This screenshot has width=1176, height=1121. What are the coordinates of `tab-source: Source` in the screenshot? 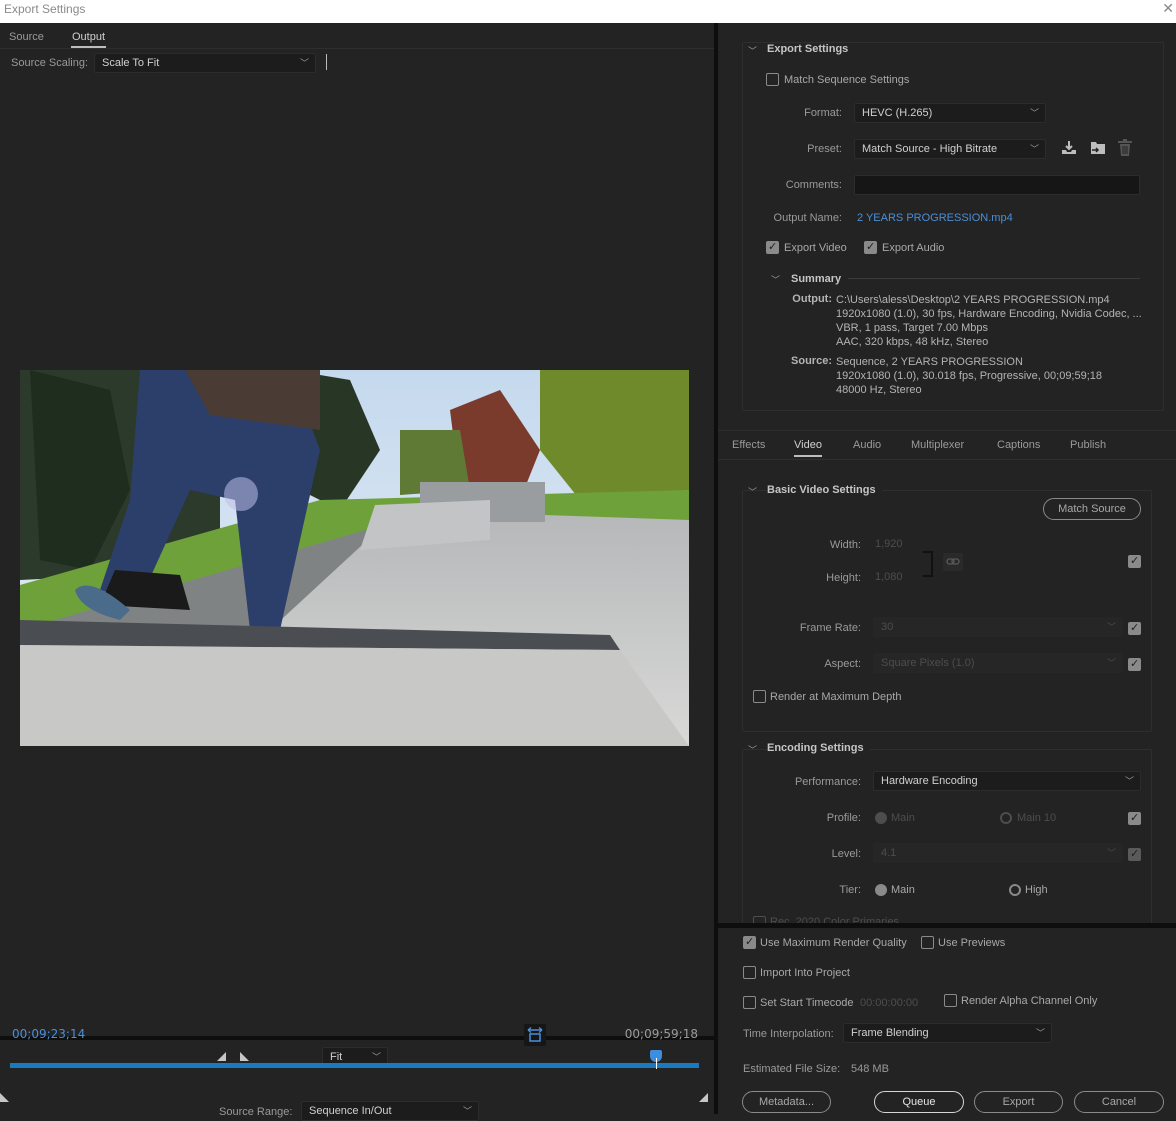 It's located at (26, 37).